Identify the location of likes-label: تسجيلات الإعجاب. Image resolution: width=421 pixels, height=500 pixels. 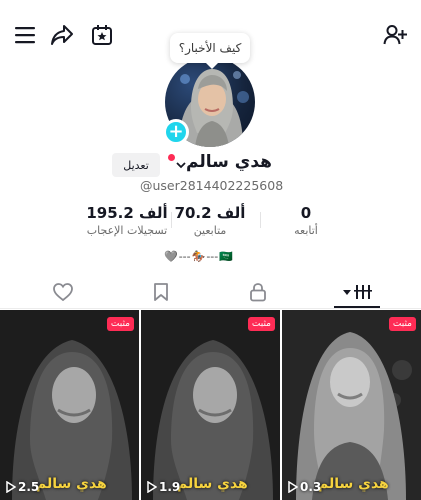
(127, 230).